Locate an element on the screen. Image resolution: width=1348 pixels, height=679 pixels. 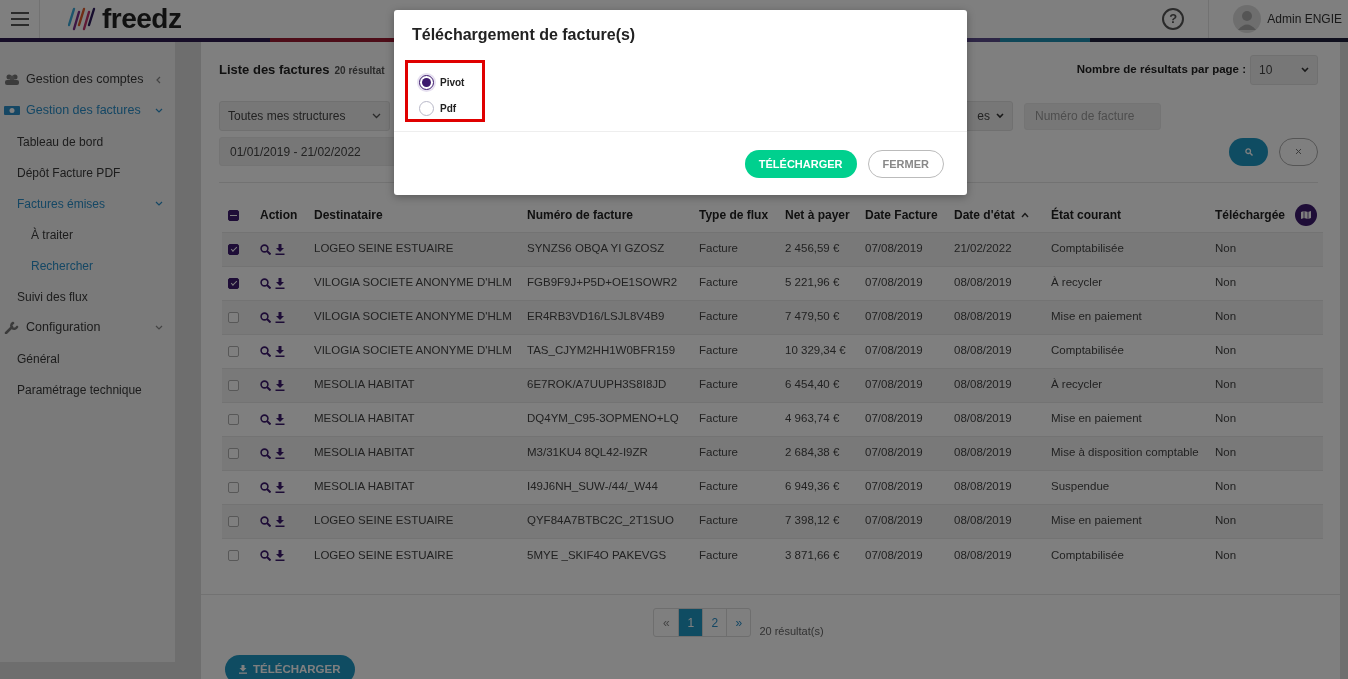
status-date-cell: 21/02/2022 is located at coordinates (983, 248).